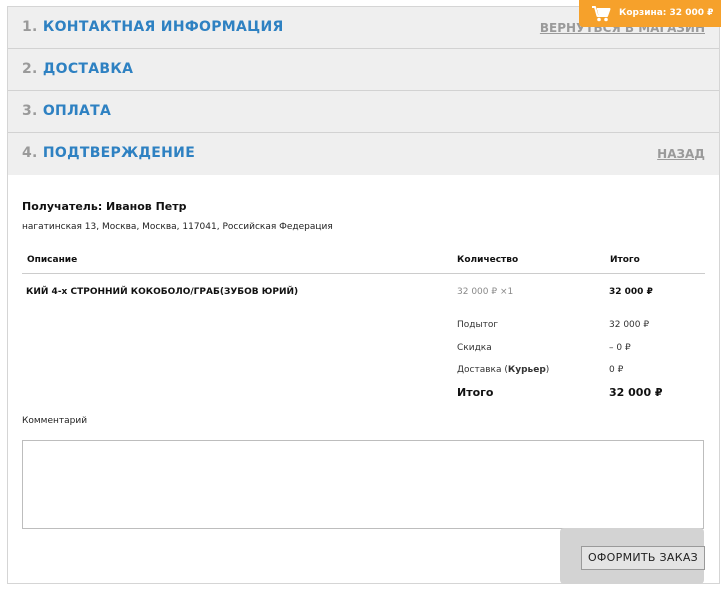 The width and height of the screenshot is (721, 601). What do you see at coordinates (631, 292) in the screenshot?
I see `item-total: 32 000 ₽` at bounding box center [631, 292].